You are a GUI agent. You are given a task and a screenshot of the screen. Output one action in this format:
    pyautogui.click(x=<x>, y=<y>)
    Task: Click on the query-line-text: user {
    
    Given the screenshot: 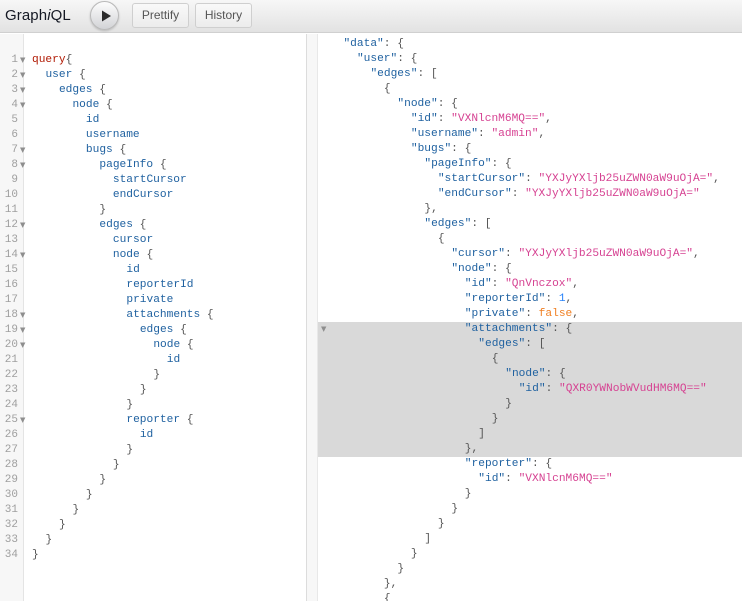 What is the action you would take?
    pyautogui.click(x=65, y=75)
    